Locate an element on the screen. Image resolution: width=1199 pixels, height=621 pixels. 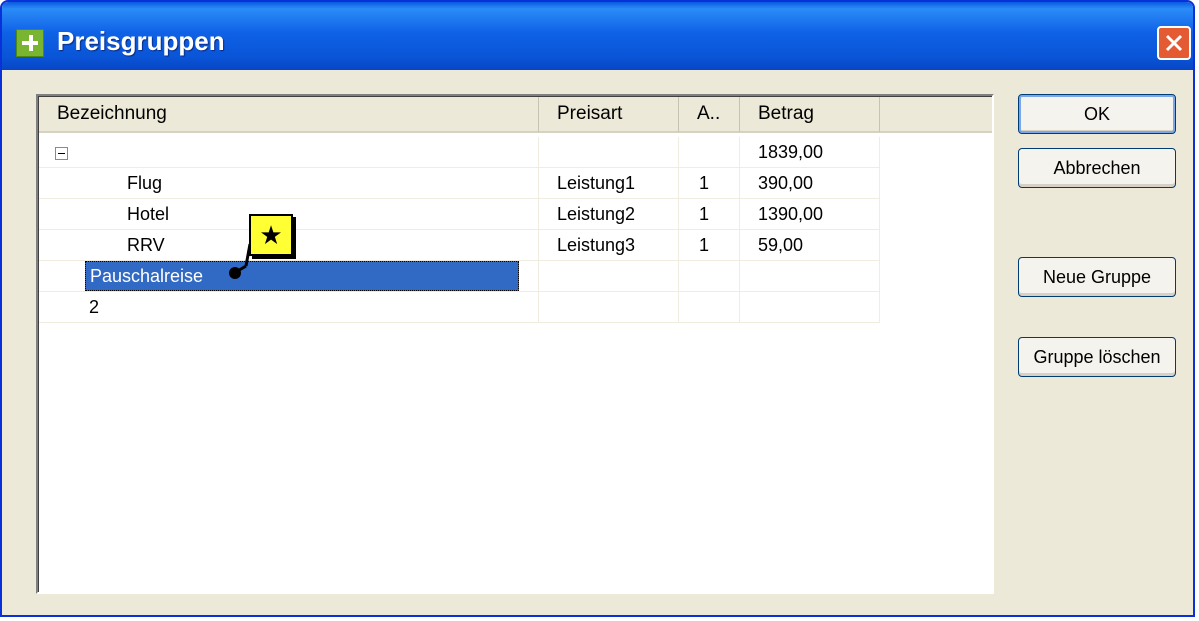
table-row: 2 is located at coordinates (459, 307).